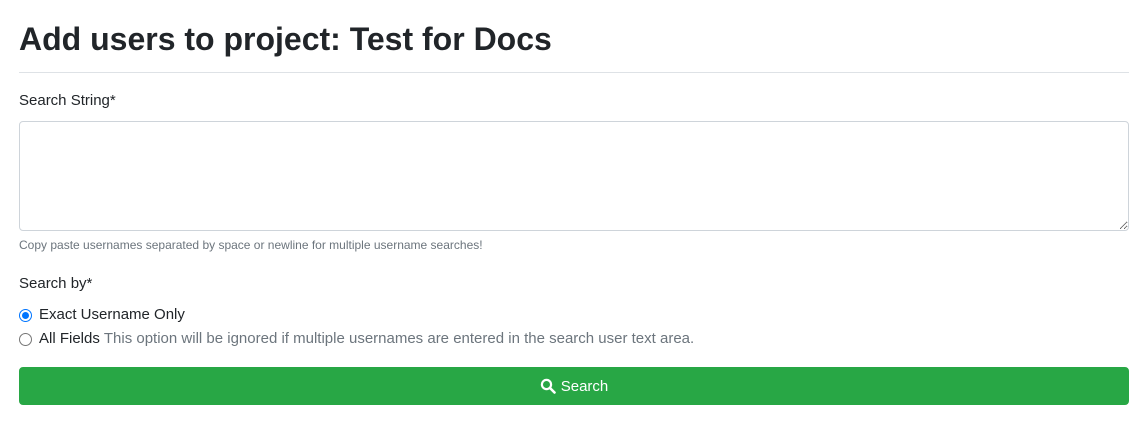  Describe the element at coordinates (69, 339) in the screenshot. I see `all-fields-label: All Fields` at that location.